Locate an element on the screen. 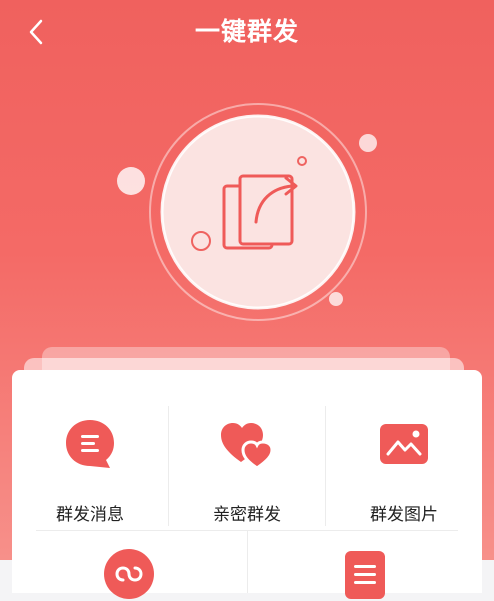 The height and width of the screenshot is (601, 494). menu-item-mini-program is located at coordinates (129, 565).